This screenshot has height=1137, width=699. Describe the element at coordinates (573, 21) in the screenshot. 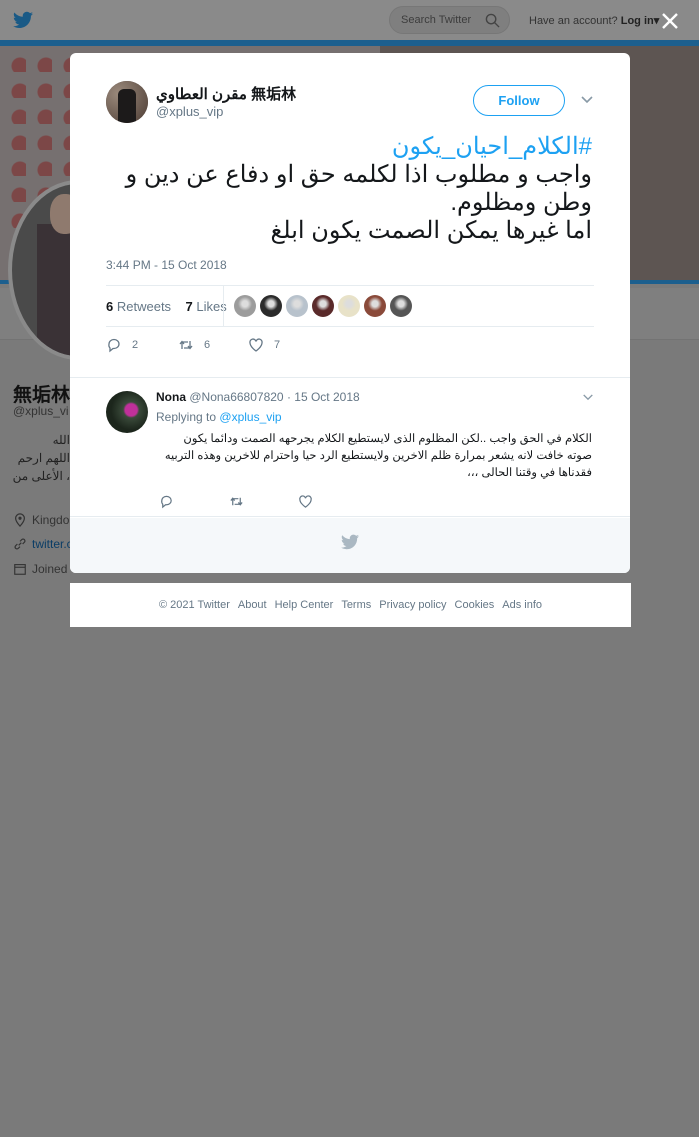

I see `have-account-text: Have an account?` at that location.